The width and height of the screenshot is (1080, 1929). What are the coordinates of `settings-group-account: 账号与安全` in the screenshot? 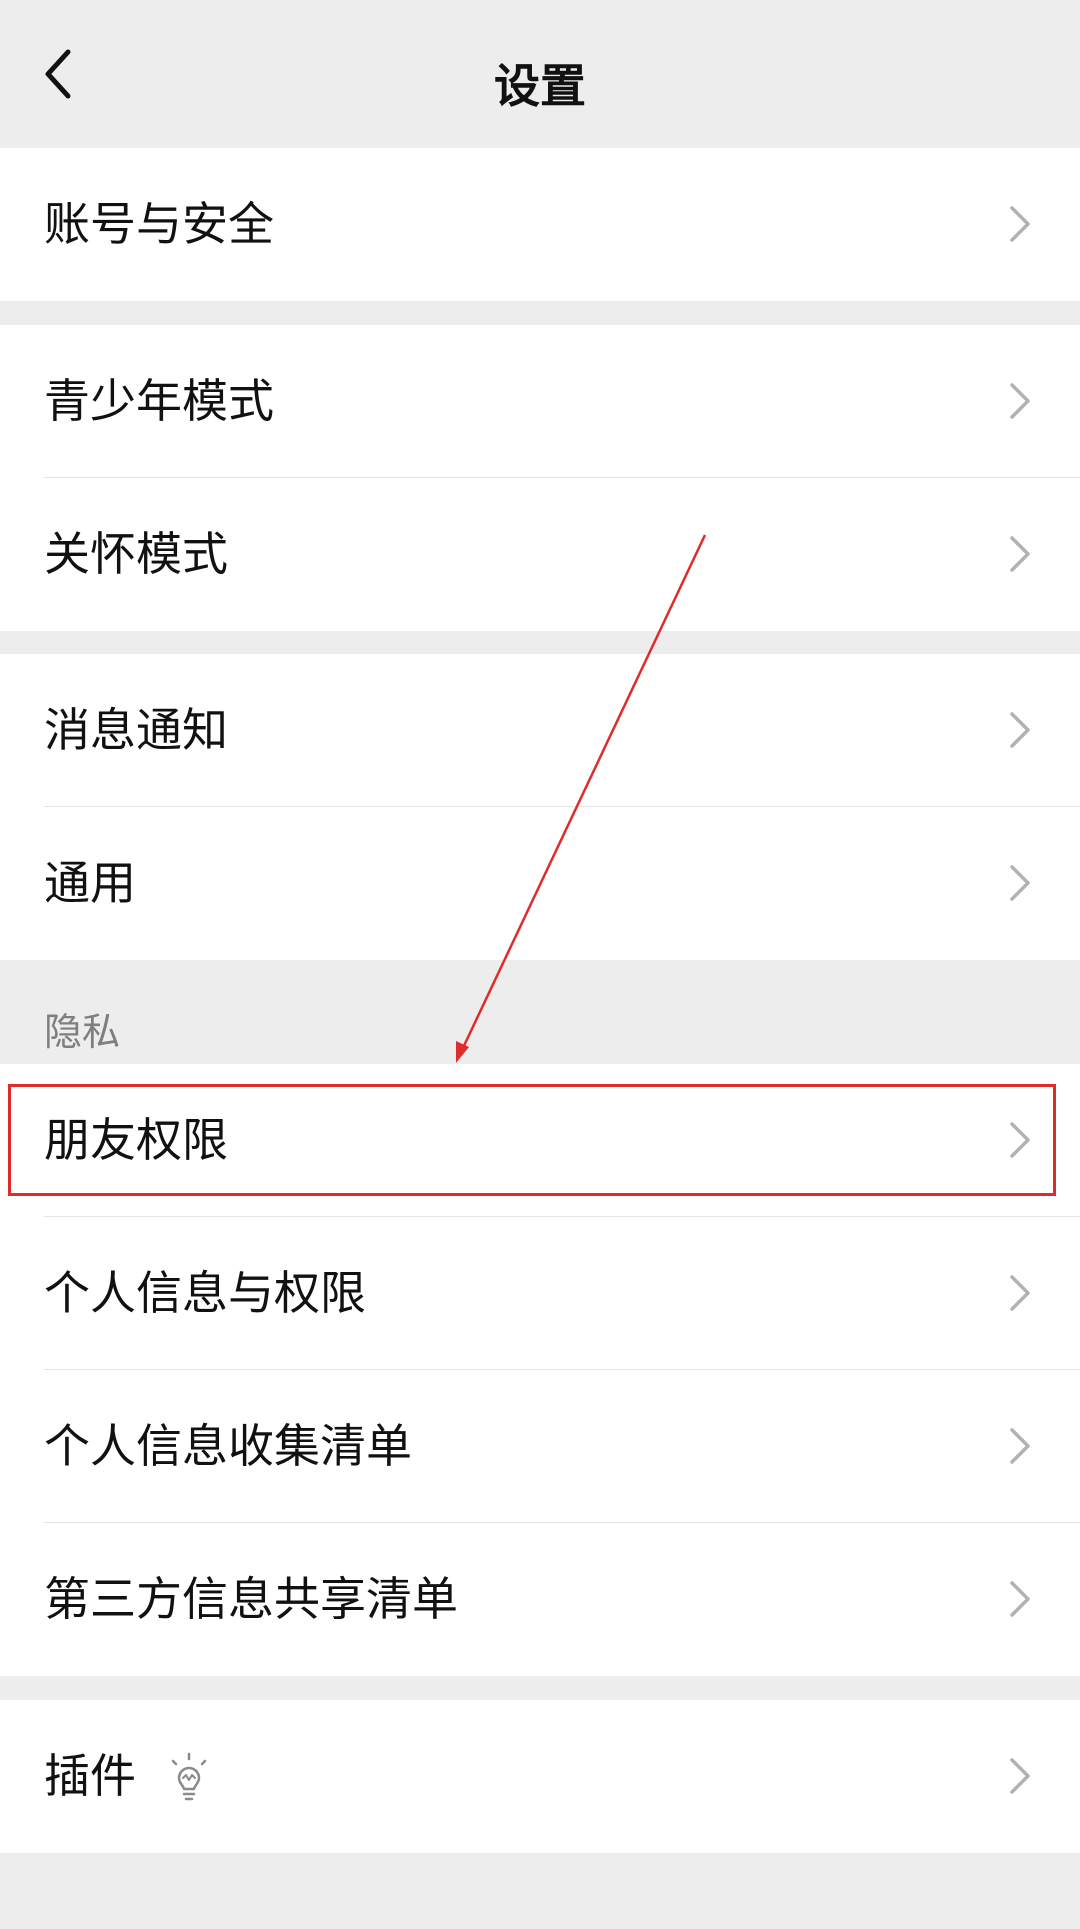 It's located at (540, 224).